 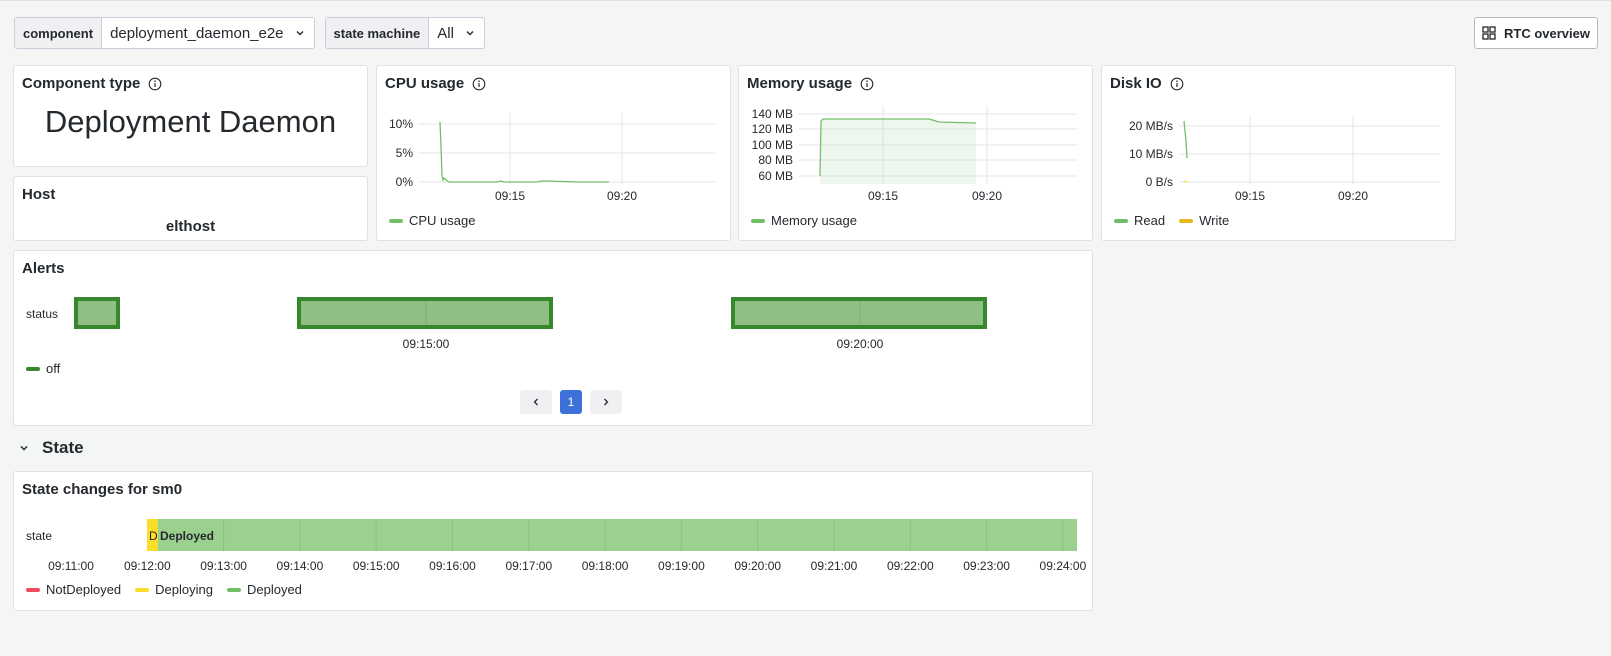 I want to click on cpu-legend: CPU usage, so click(x=432, y=220).